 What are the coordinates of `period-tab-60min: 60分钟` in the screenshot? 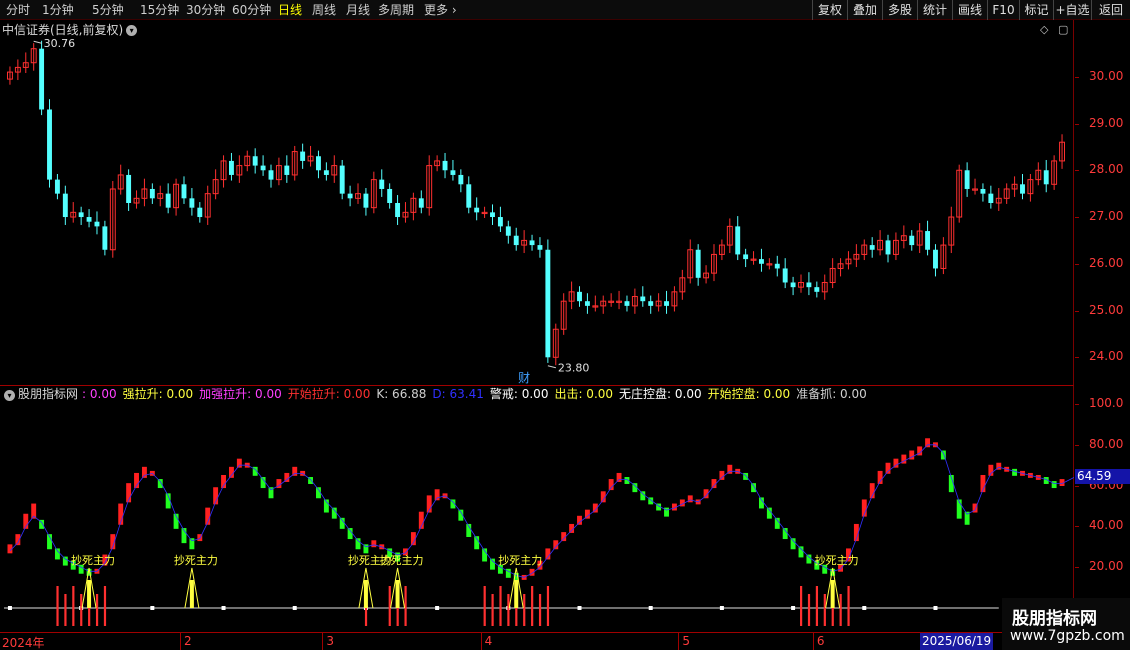 It's located at (251, 10).